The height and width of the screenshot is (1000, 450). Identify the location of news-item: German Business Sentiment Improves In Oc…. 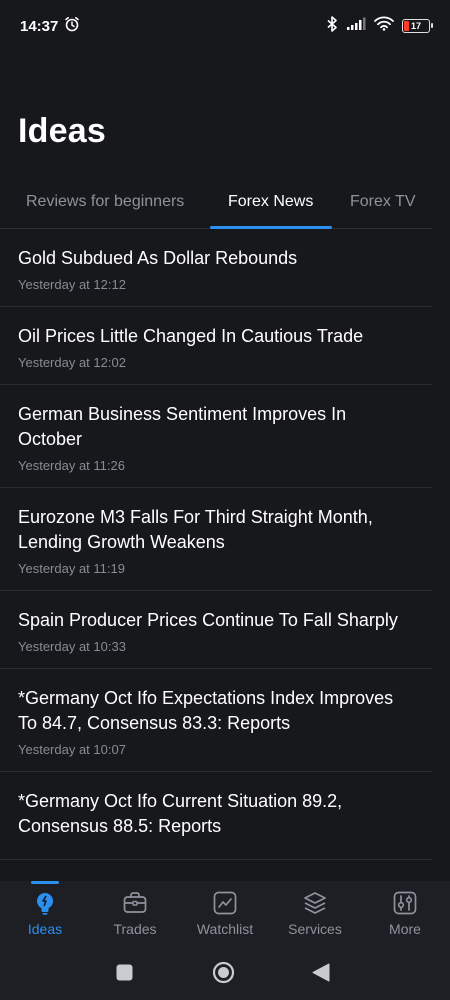
(216, 436).